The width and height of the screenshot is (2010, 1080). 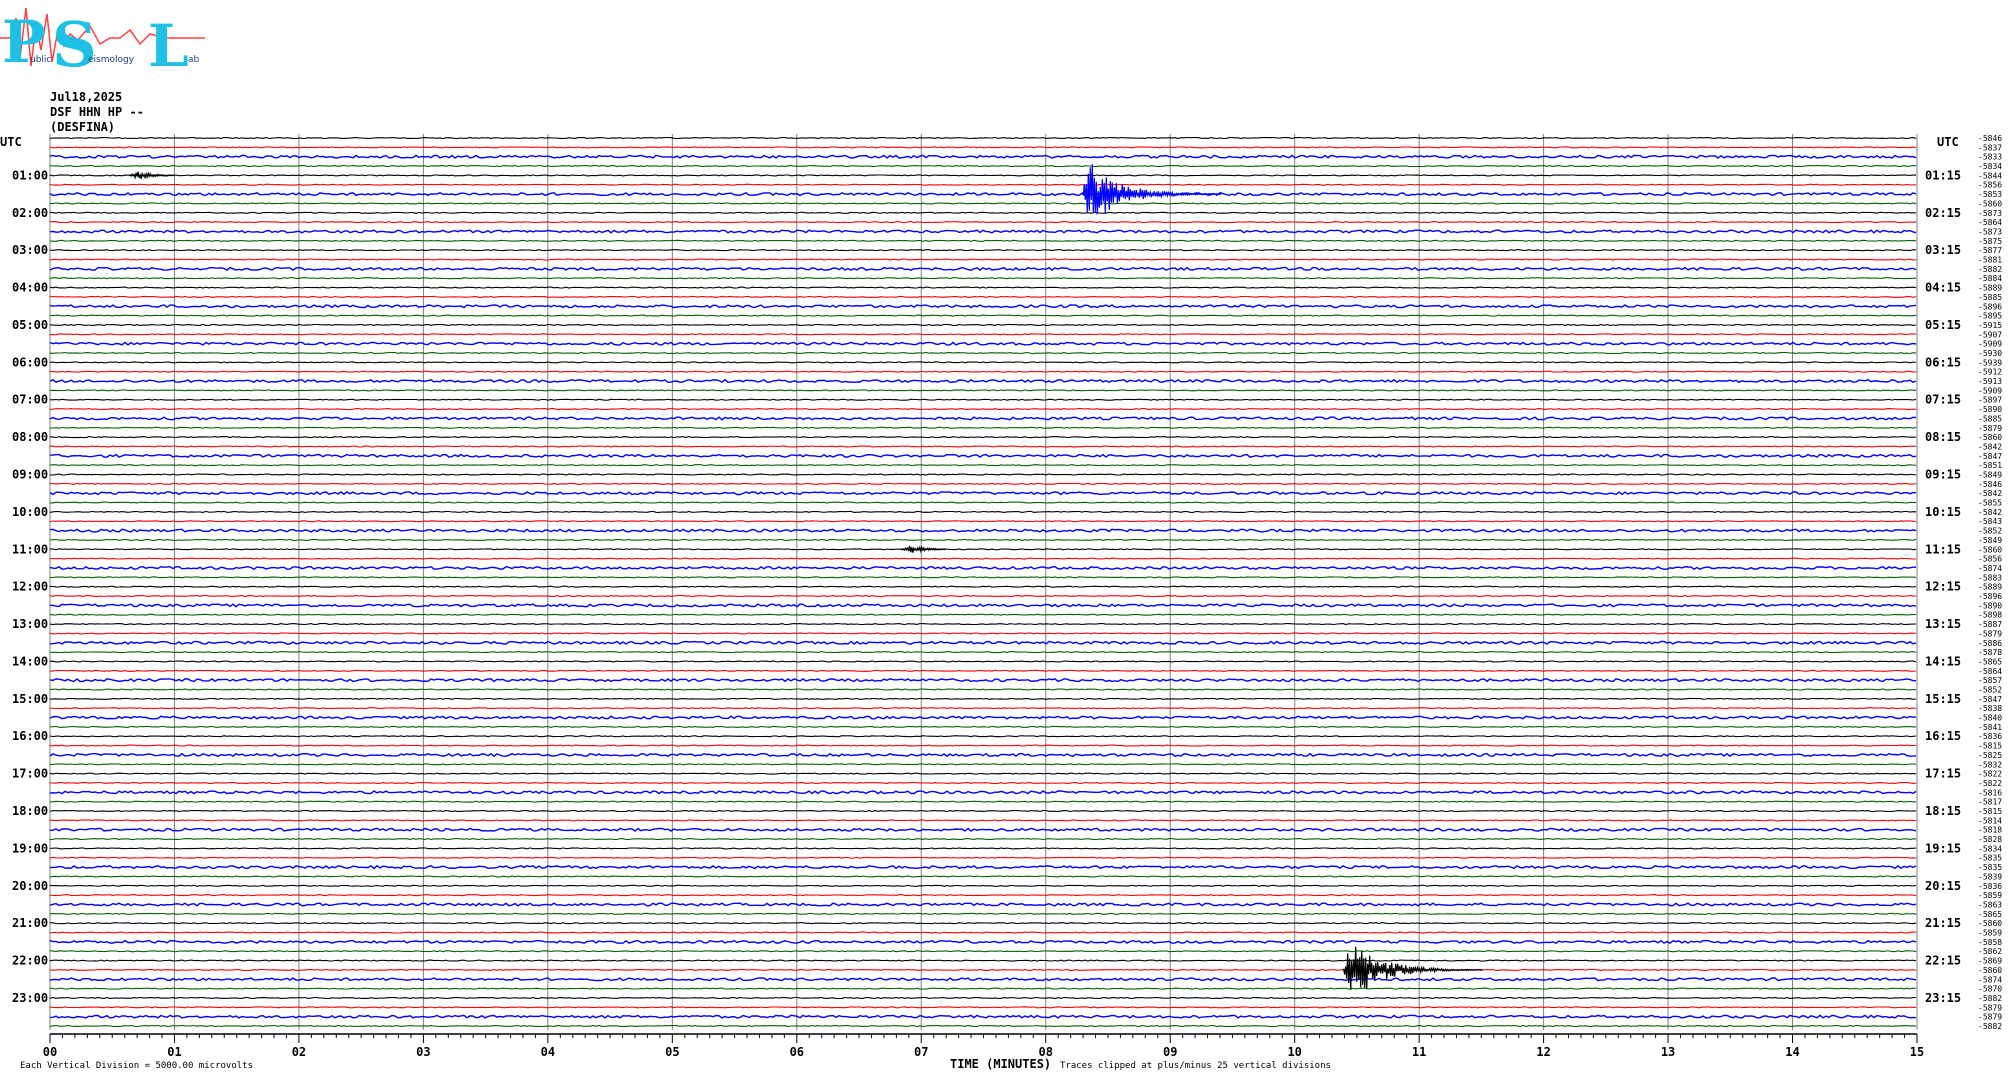 What do you see at coordinates (1990, 624) in the screenshot?
I see `trace-offset-label: -5887` at bounding box center [1990, 624].